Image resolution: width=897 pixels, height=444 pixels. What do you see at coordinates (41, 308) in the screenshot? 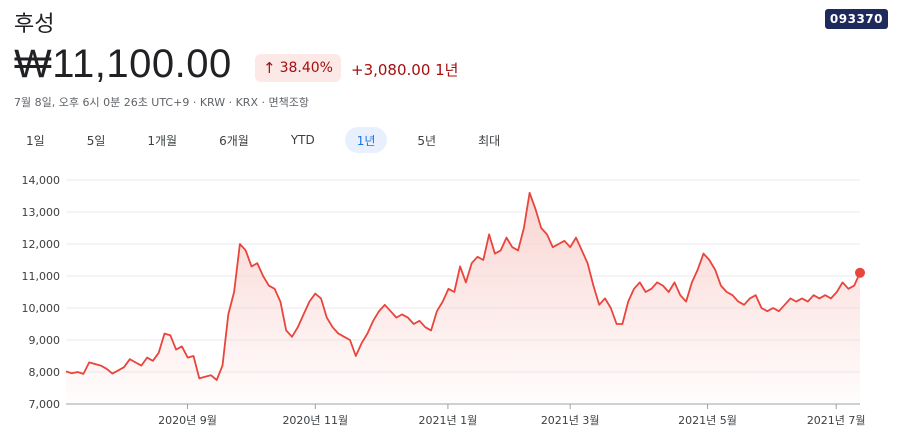
I see `y-tick-label: 10,000` at bounding box center [41, 308].